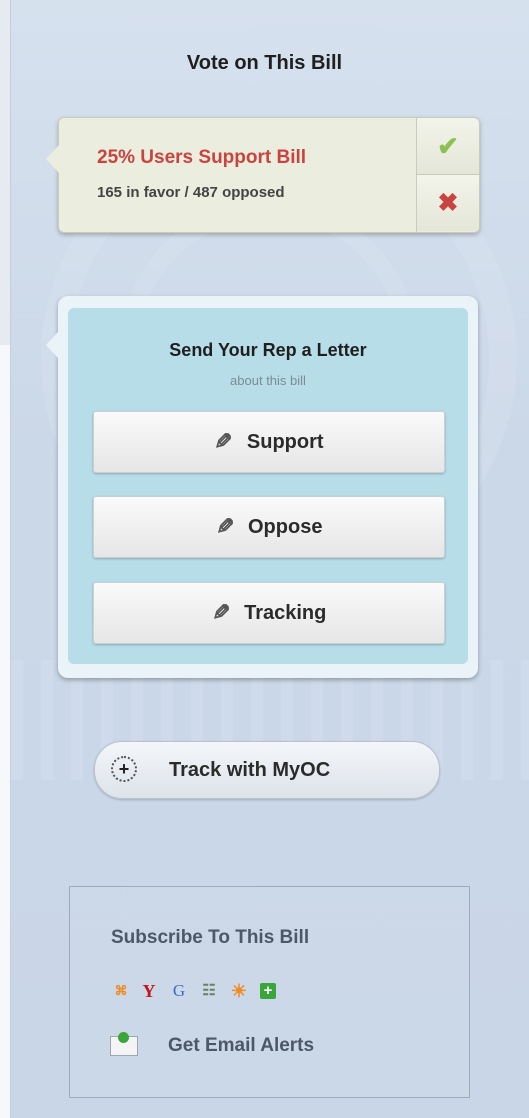 The width and height of the screenshot is (529, 1118). I want to click on add-feed-icon: +, so click(268, 991).